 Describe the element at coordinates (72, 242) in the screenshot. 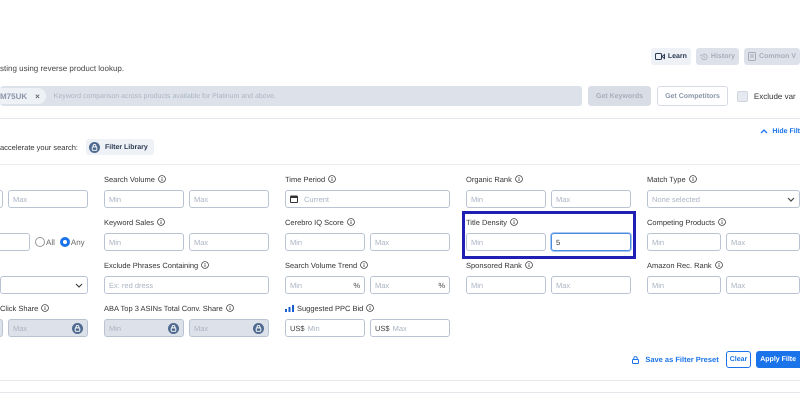

I see `radio-option: Any` at that location.